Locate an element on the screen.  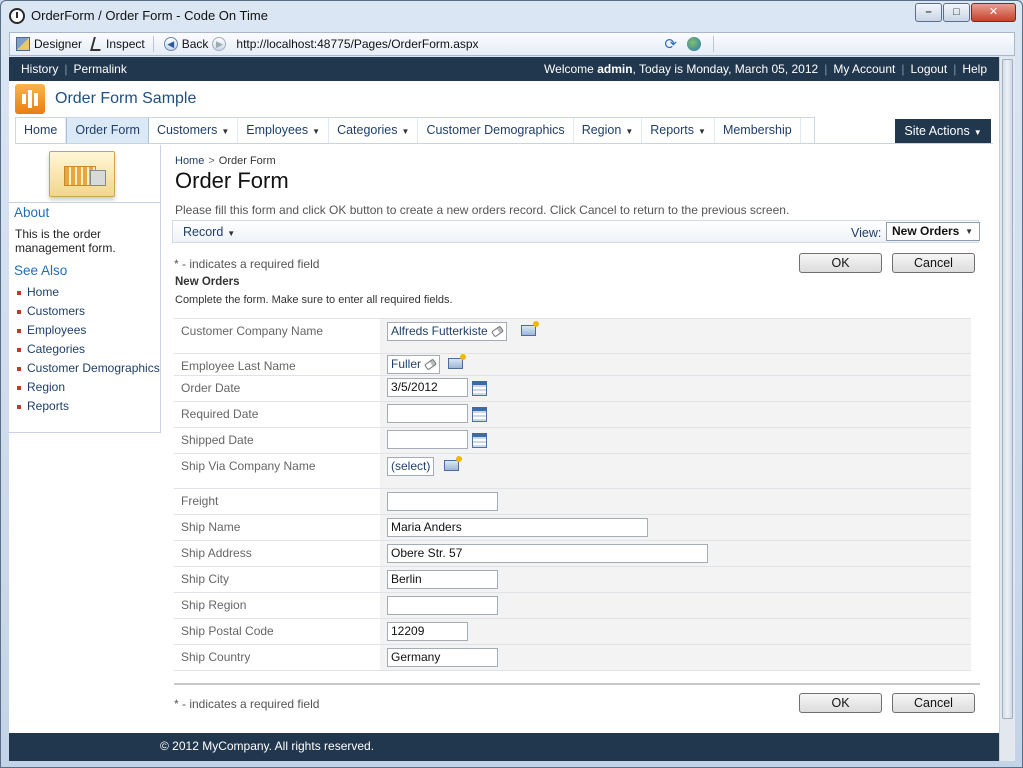
vertical-scrollbar is located at coordinates (1007, 409).